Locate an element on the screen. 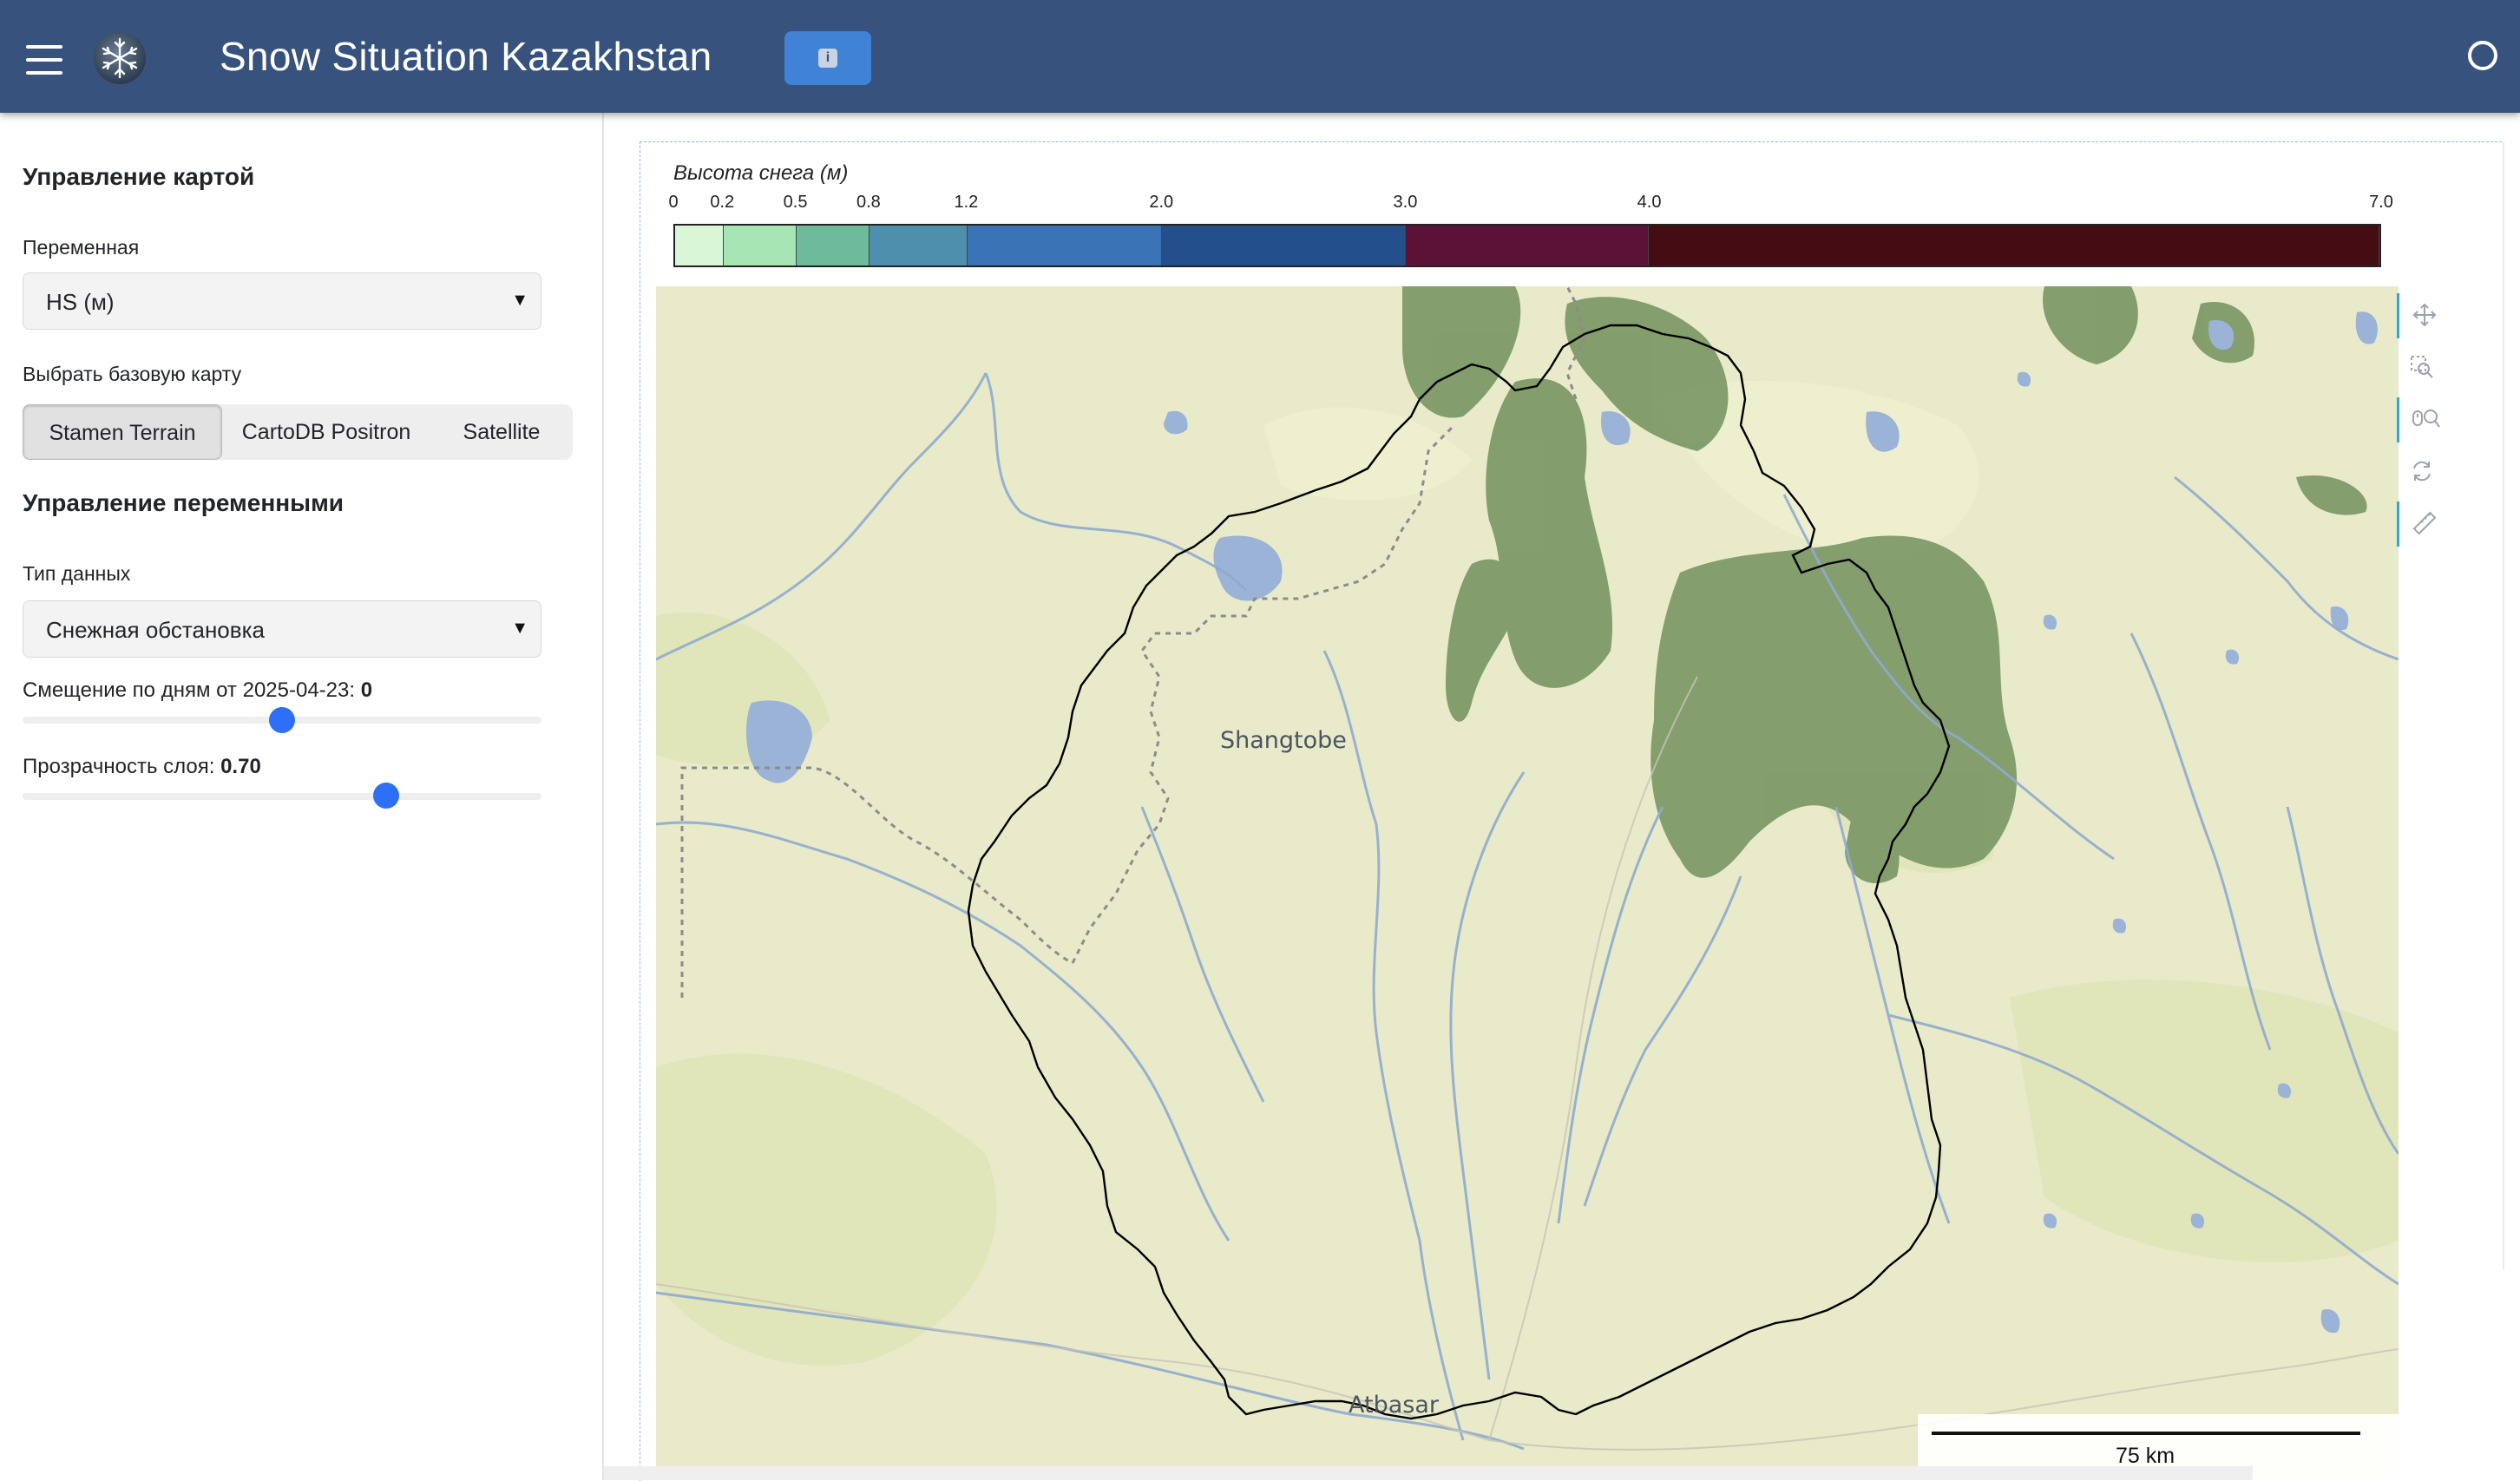  colorbar-tick-label: 3.0 is located at coordinates (1405, 202).